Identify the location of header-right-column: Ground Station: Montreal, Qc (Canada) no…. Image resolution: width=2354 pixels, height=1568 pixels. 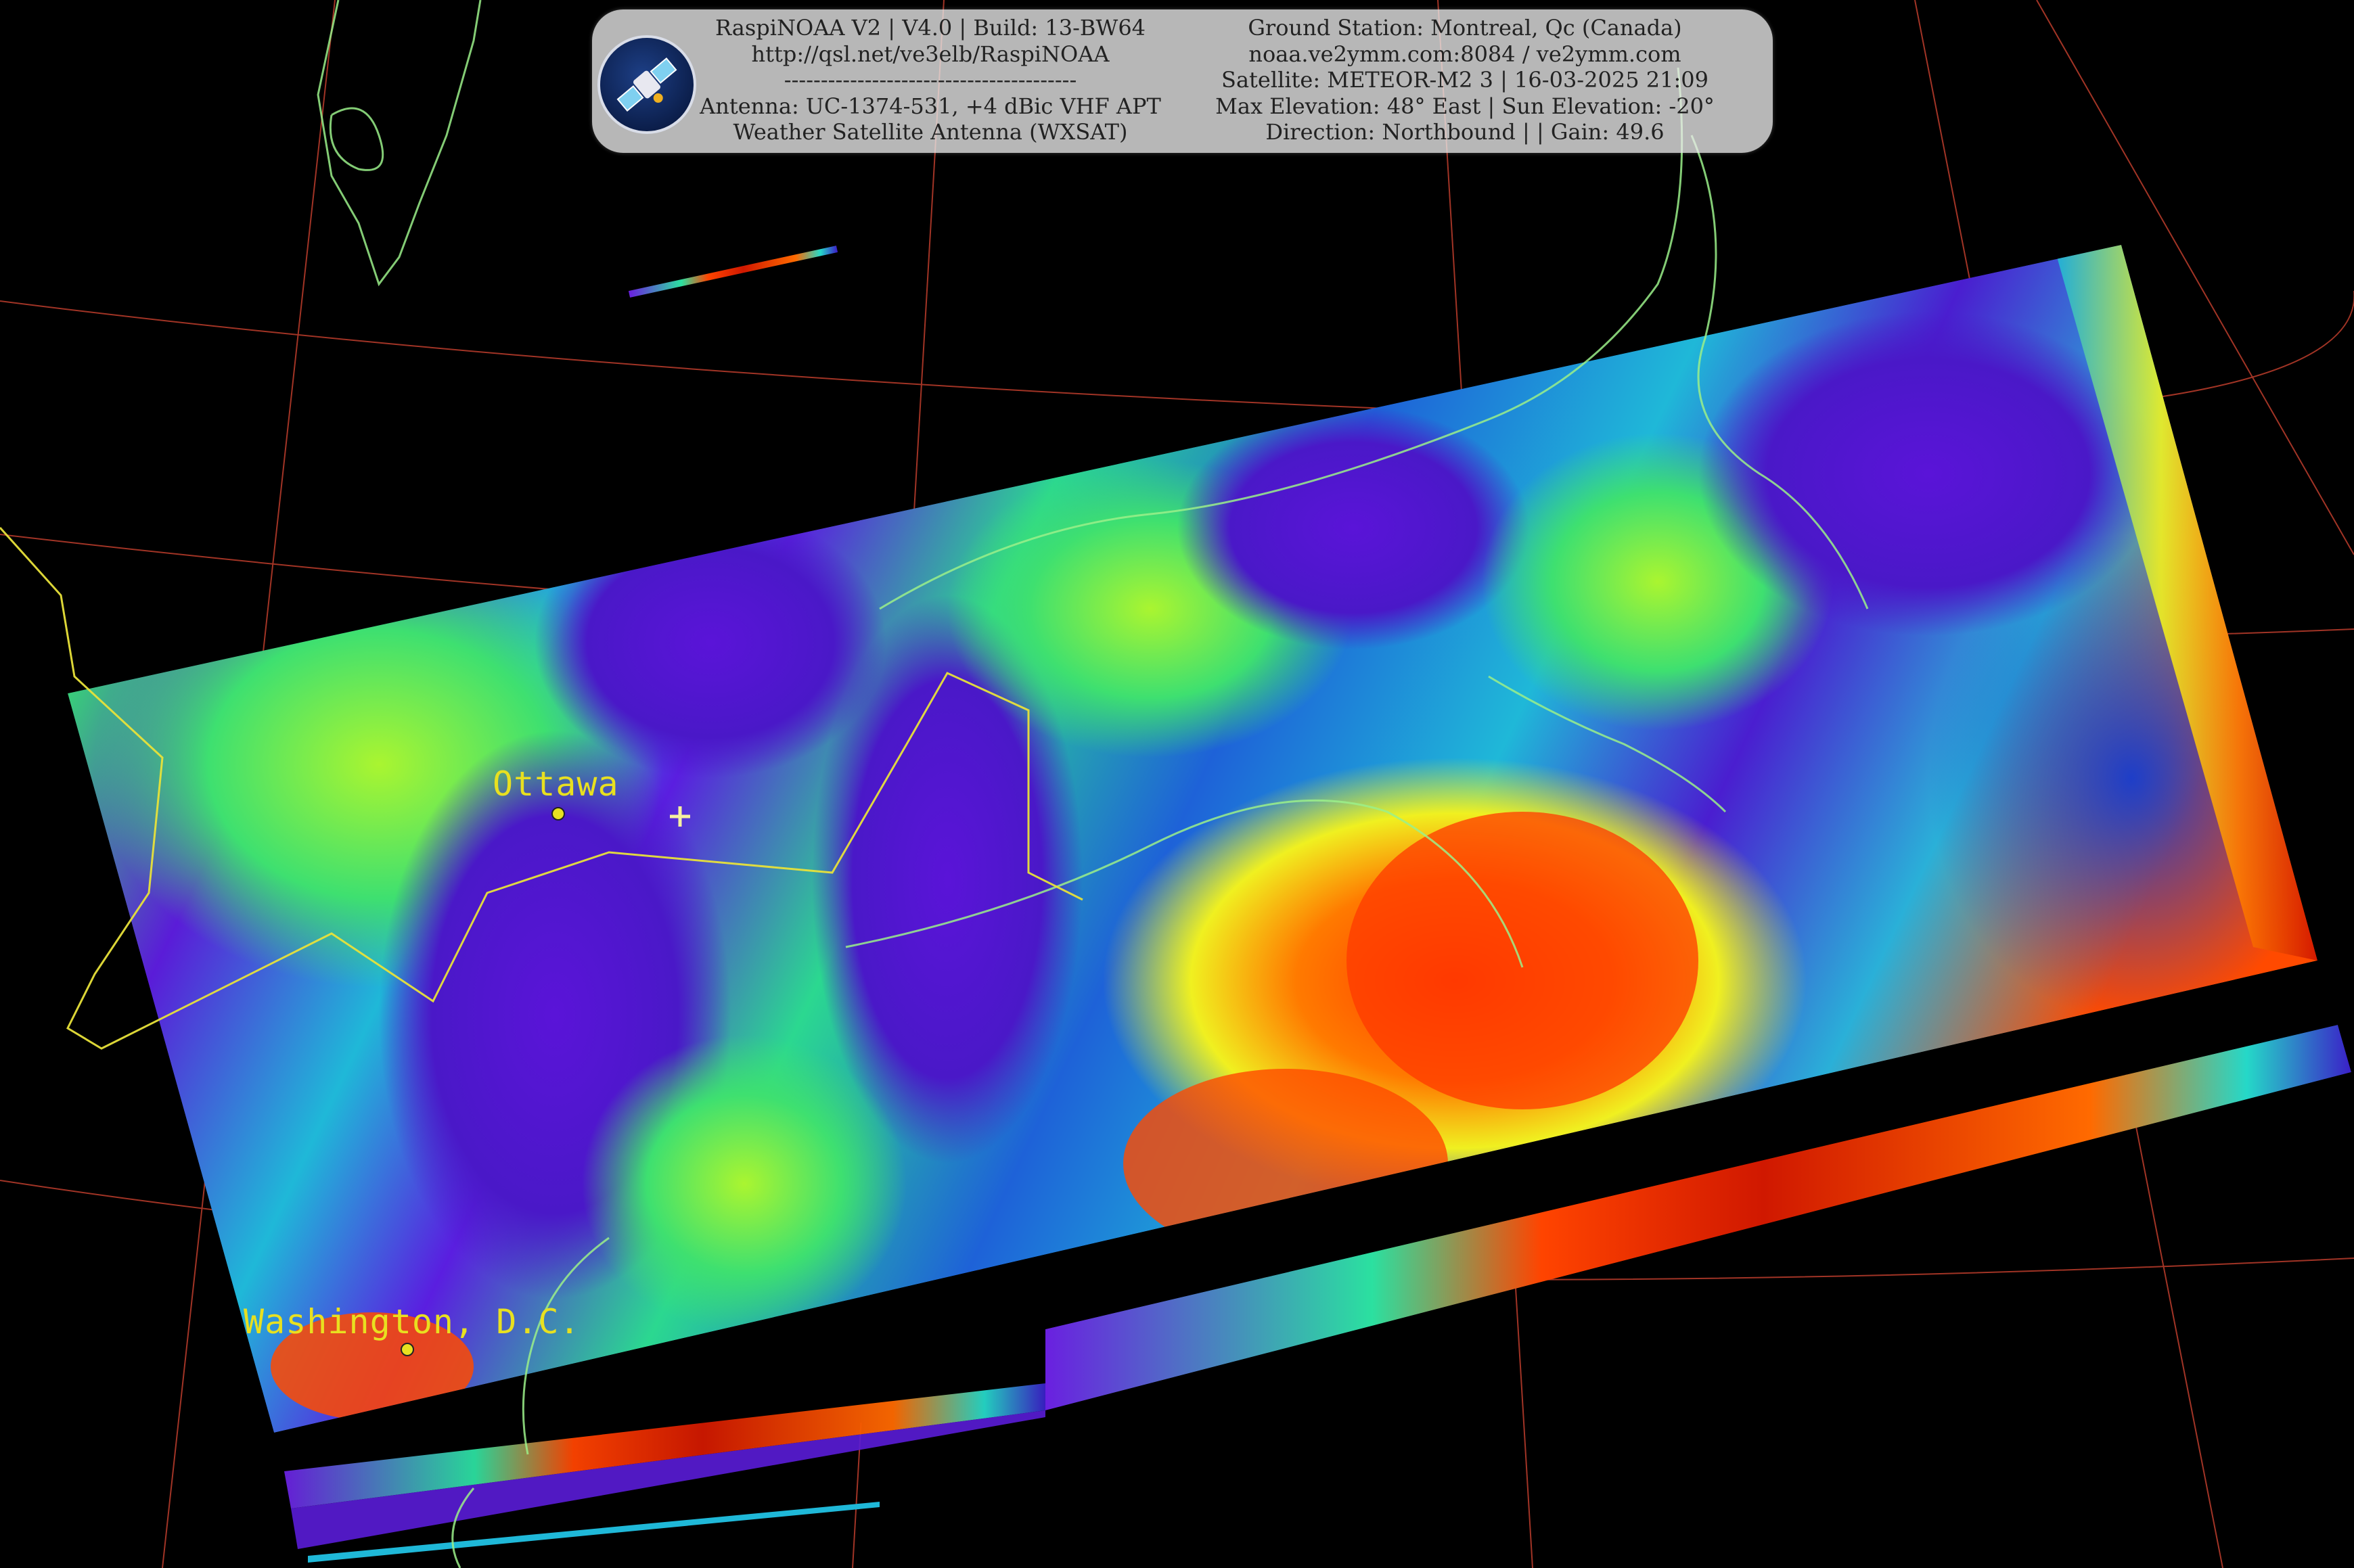
(1465, 80).